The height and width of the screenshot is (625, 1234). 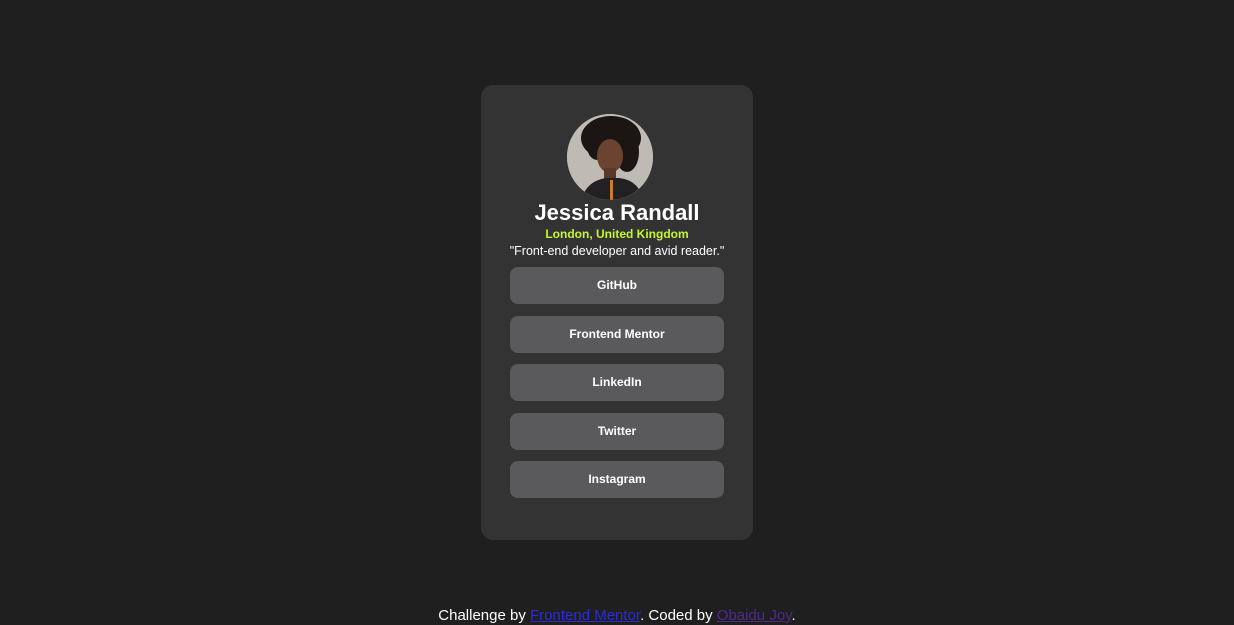 What do you see at coordinates (617, 234) in the screenshot?
I see `profile-location: London, United Kingdom` at bounding box center [617, 234].